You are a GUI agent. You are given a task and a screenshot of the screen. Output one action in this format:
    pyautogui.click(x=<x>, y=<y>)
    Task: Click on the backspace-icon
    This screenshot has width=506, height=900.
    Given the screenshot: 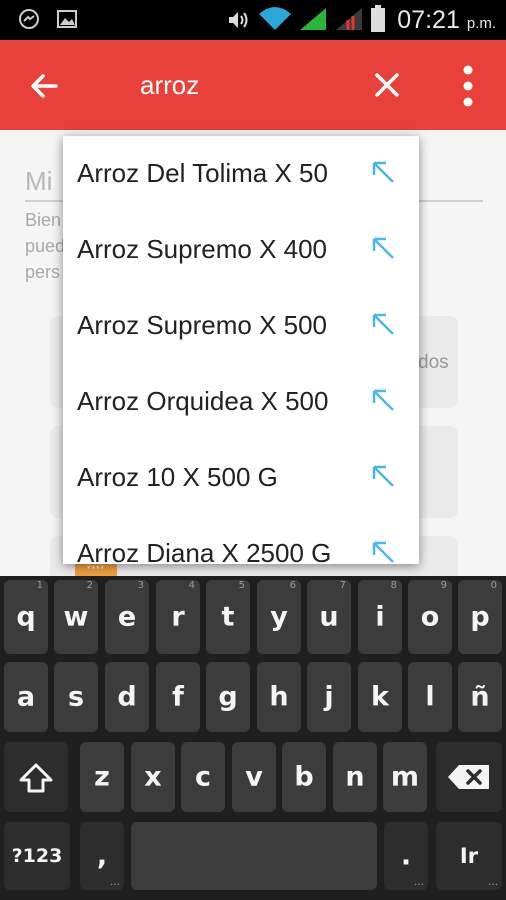 What is the action you would take?
    pyautogui.click(x=468, y=777)
    